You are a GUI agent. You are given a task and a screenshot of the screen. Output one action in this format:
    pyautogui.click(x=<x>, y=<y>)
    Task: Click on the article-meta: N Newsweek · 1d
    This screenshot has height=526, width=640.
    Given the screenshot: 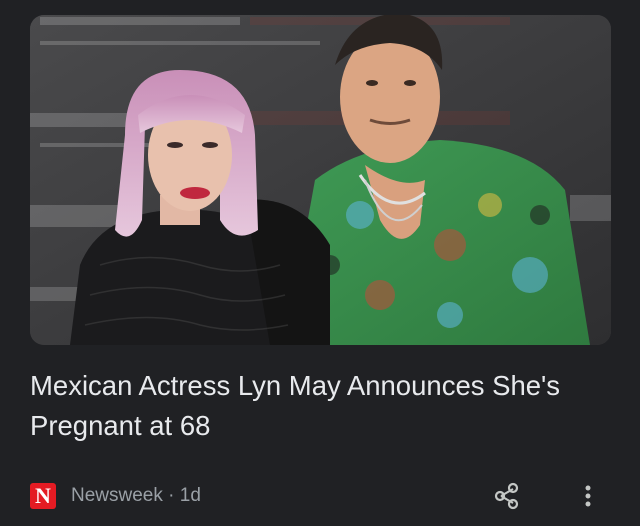 What is the action you would take?
    pyautogui.click(x=320, y=496)
    